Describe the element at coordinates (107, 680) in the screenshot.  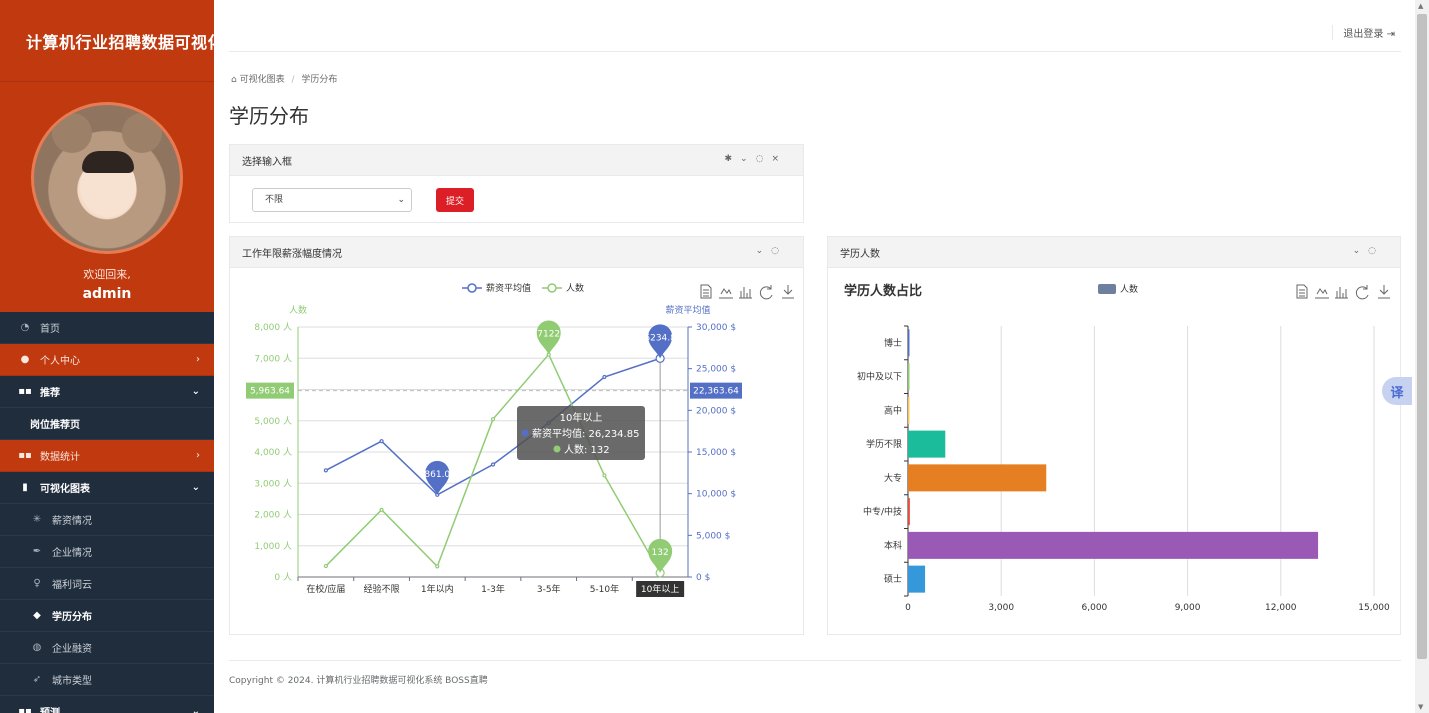
I see `sidebar-item-city-type: ➶ 城市类型` at that location.